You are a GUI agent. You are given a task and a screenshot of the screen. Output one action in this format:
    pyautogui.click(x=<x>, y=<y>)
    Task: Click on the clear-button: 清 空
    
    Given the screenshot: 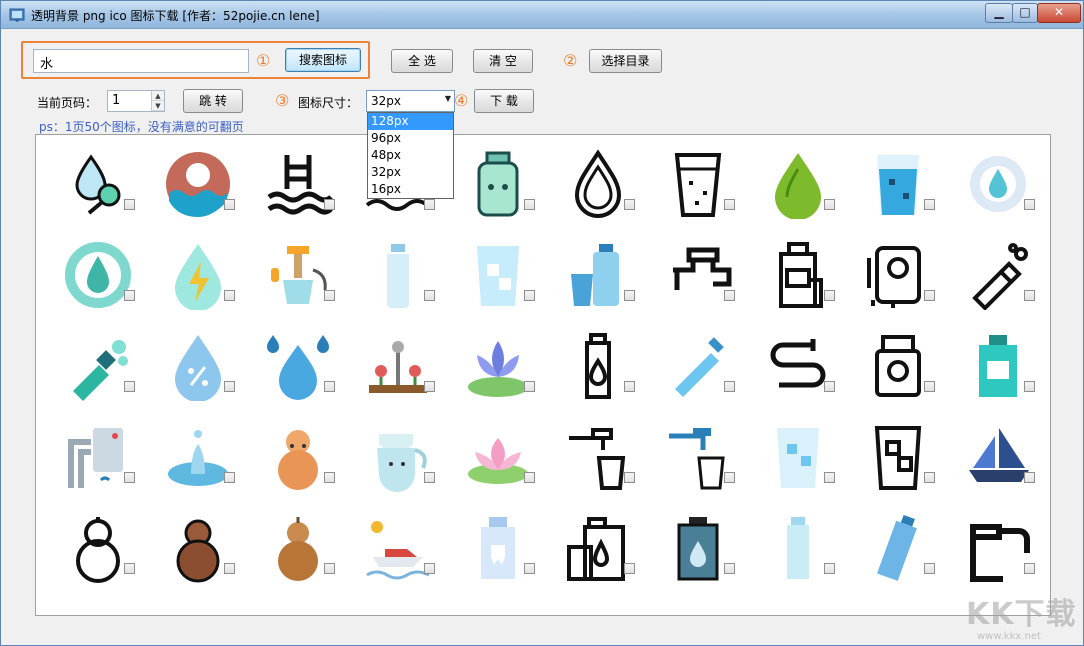 What is the action you would take?
    pyautogui.click(x=503, y=61)
    